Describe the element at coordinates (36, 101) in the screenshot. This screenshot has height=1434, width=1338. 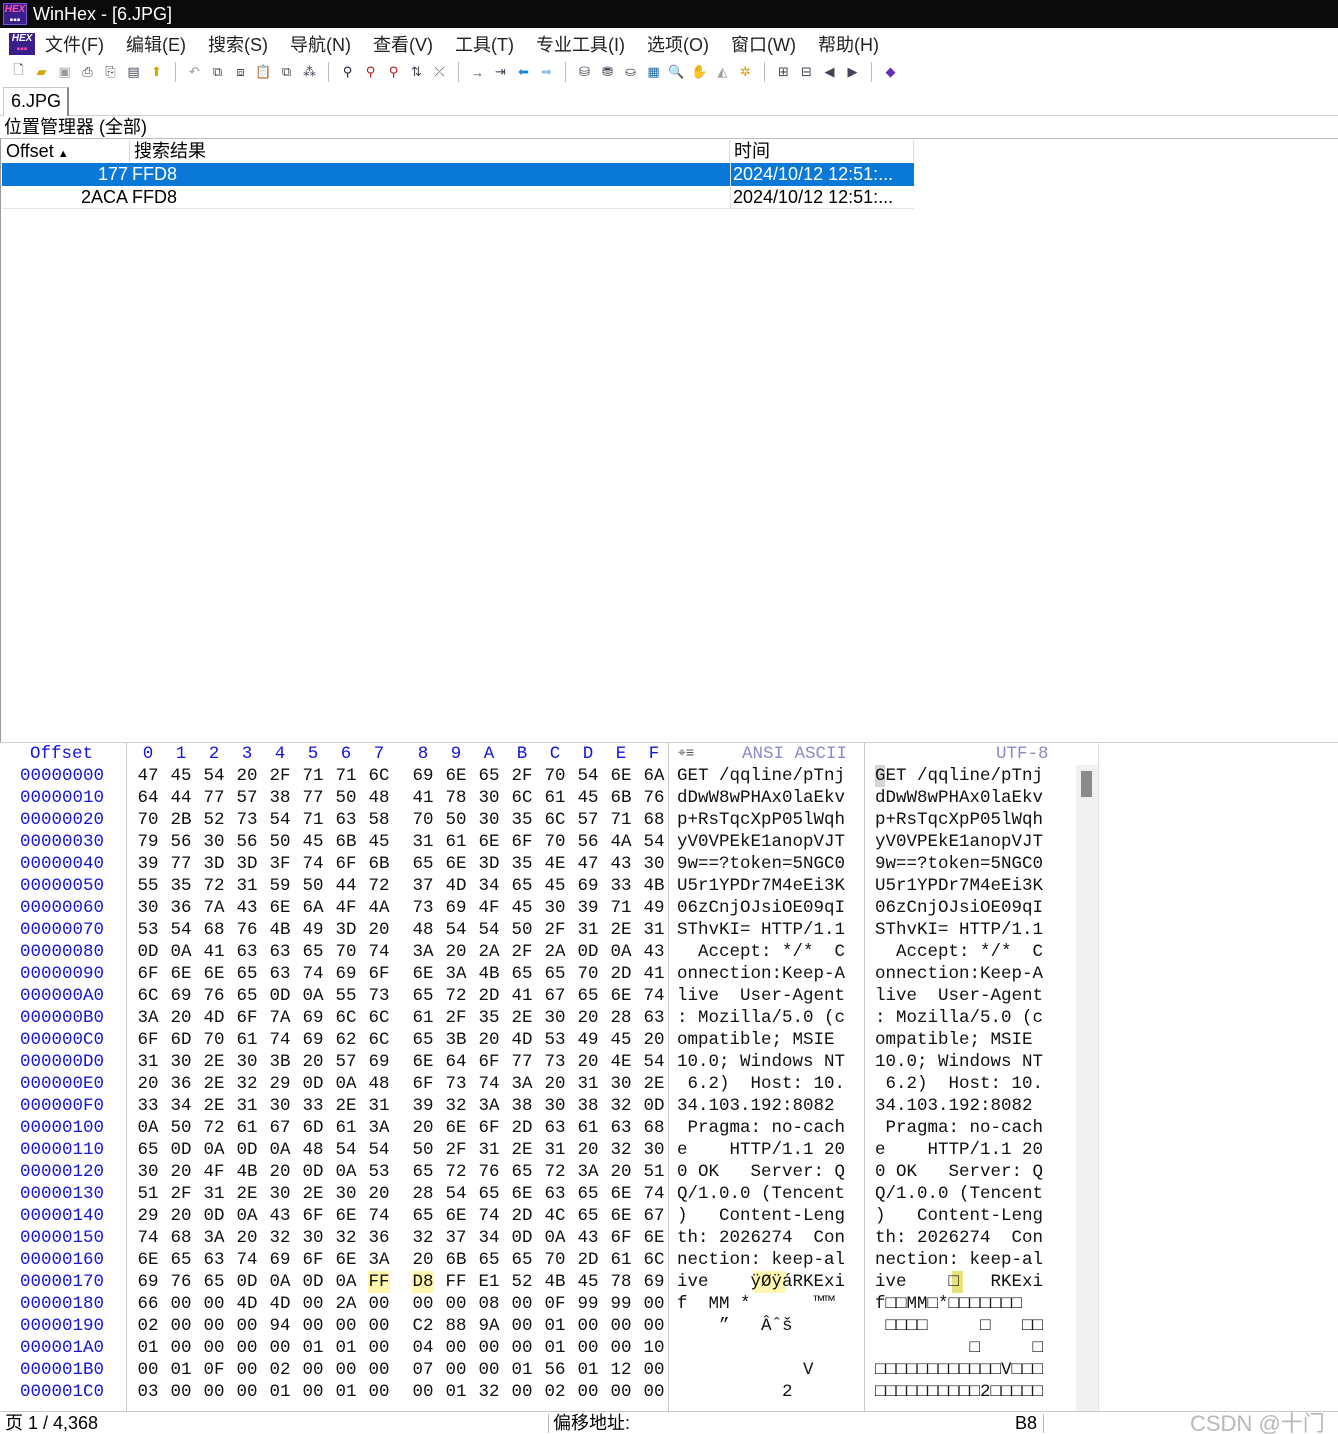
I see `tab-file: 6.JPG` at that location.